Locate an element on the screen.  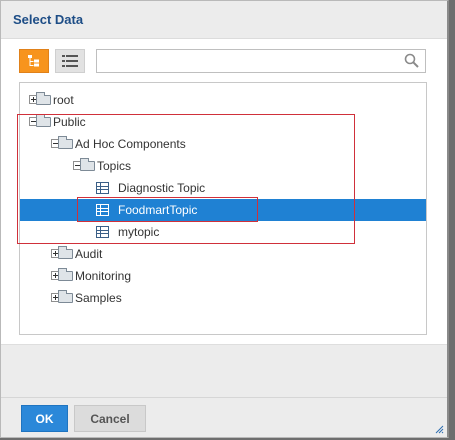
tree-node-root: root is located at coordinates (223, 100).